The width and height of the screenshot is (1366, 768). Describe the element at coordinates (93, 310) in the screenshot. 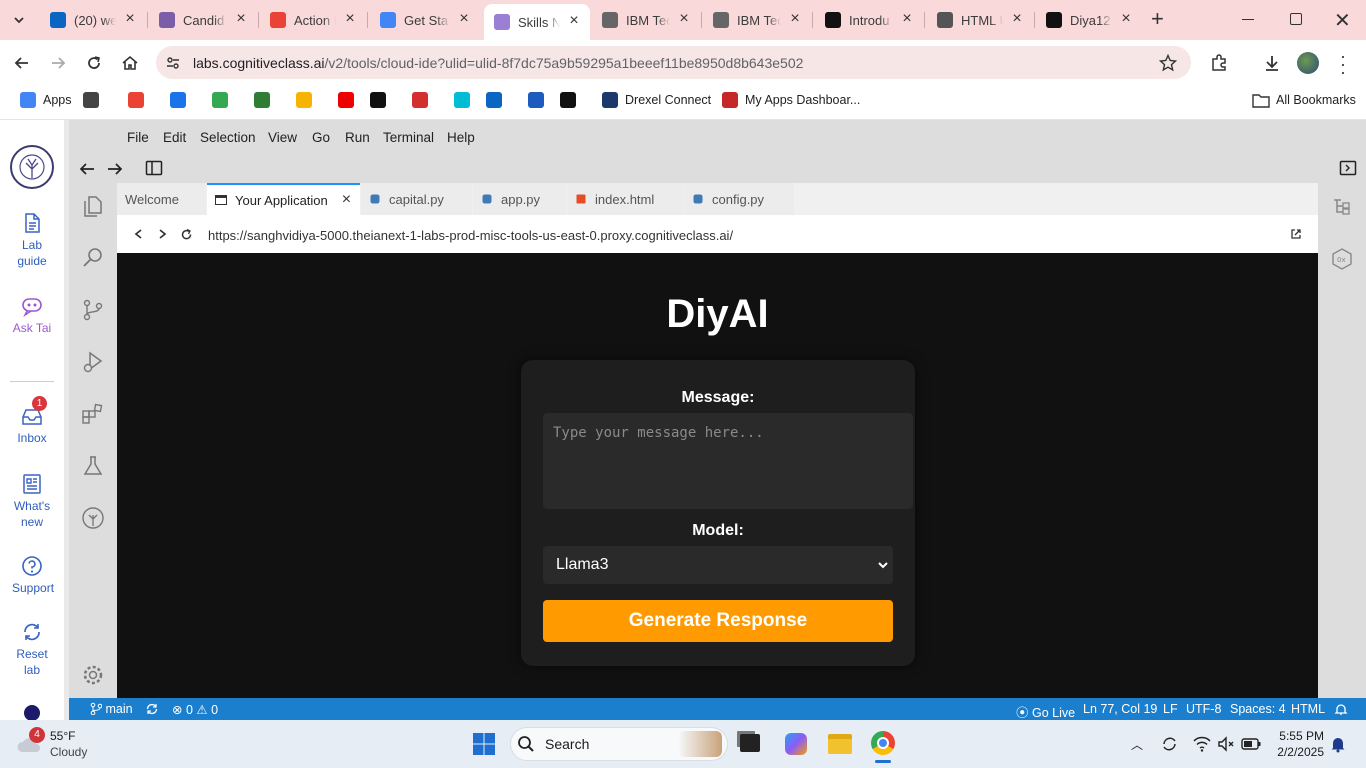

I see `source-control-icon` at that location.